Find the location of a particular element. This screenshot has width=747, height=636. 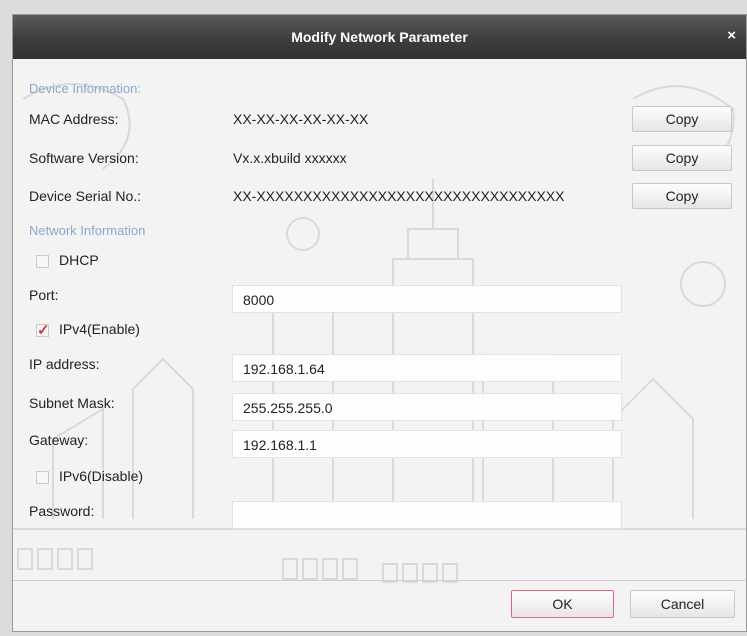

ipv4-enable-checkbox is located at coordinates (43, 330).